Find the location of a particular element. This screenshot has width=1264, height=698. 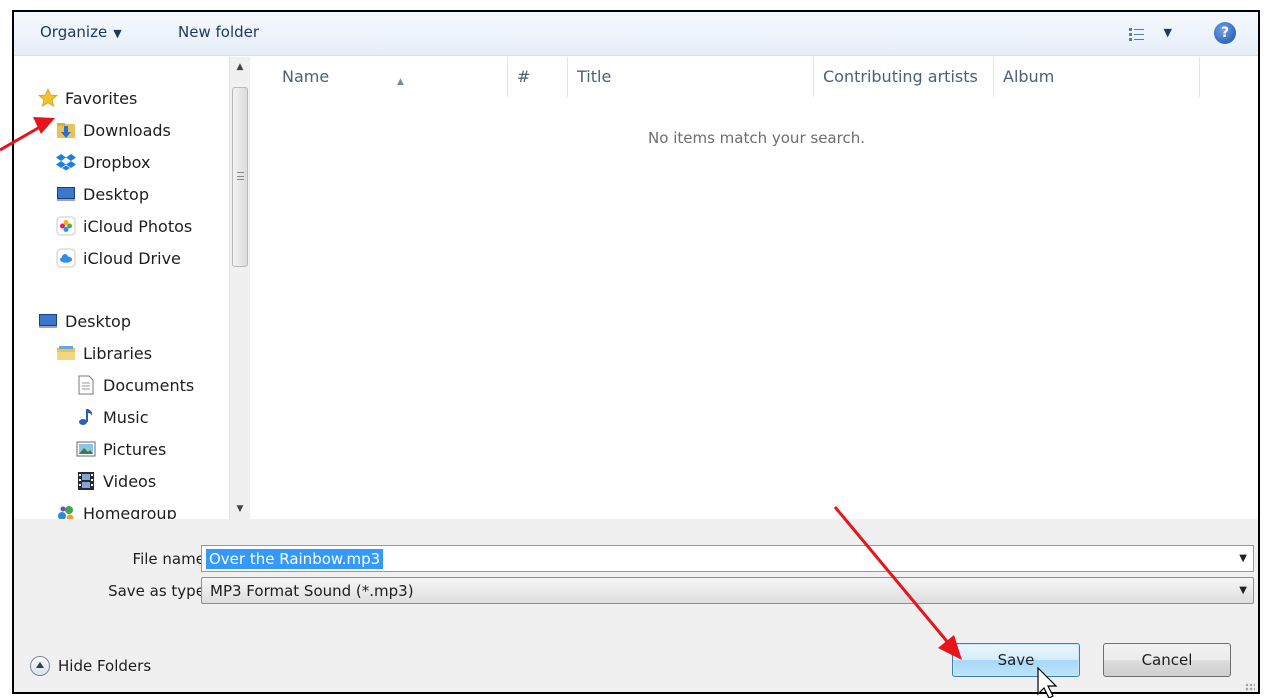

help-icon: ? is located at coordinates (1225, 33).